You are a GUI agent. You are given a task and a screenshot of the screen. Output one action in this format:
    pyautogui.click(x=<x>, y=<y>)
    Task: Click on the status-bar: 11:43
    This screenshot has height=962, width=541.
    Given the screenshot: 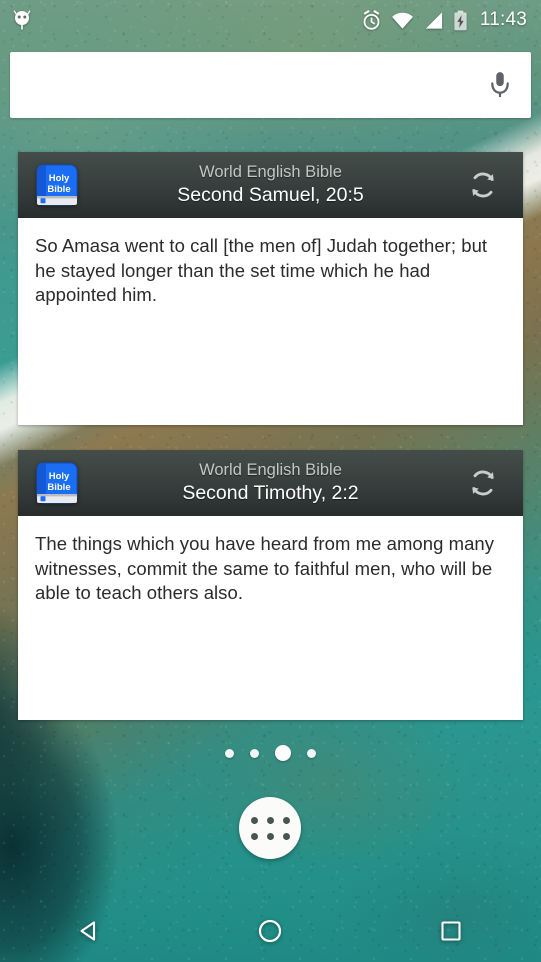 What is the action you would take?
    pyautogui.click(x=270, y=20)
    